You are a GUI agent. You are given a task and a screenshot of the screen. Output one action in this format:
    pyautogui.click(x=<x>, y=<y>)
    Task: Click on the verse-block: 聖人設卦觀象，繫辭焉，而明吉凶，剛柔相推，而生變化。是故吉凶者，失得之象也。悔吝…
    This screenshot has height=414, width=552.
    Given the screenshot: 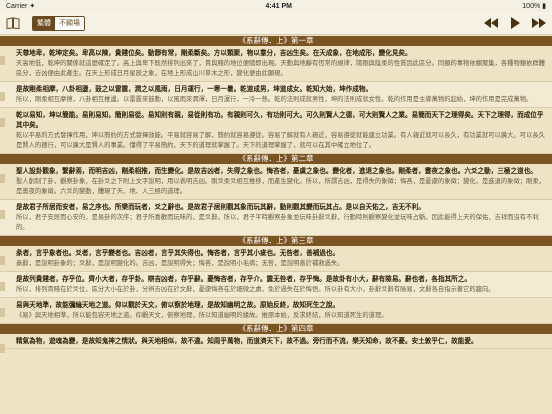 What is the action you would take?
    pyautogui.click(x=276, y=182)
    